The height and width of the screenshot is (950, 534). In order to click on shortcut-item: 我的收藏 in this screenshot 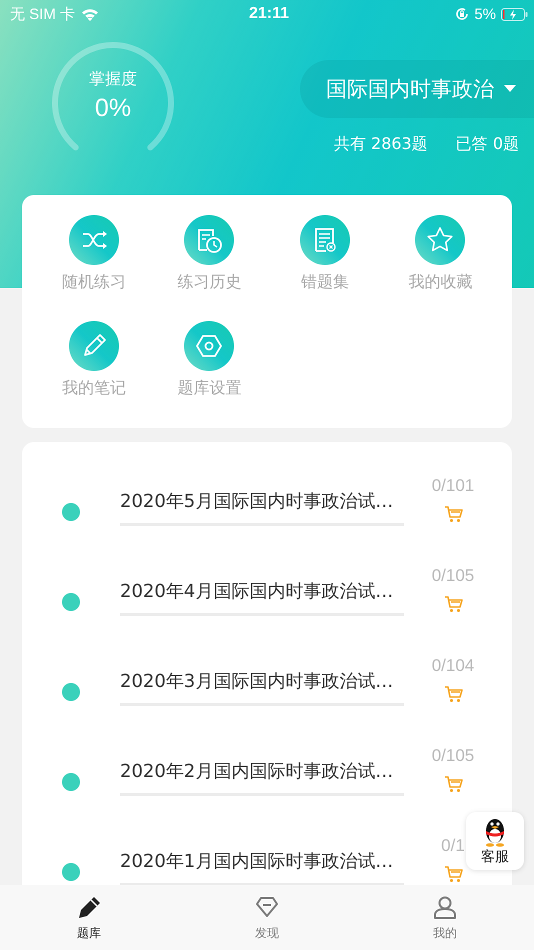, I will do `click(440, 268)`.